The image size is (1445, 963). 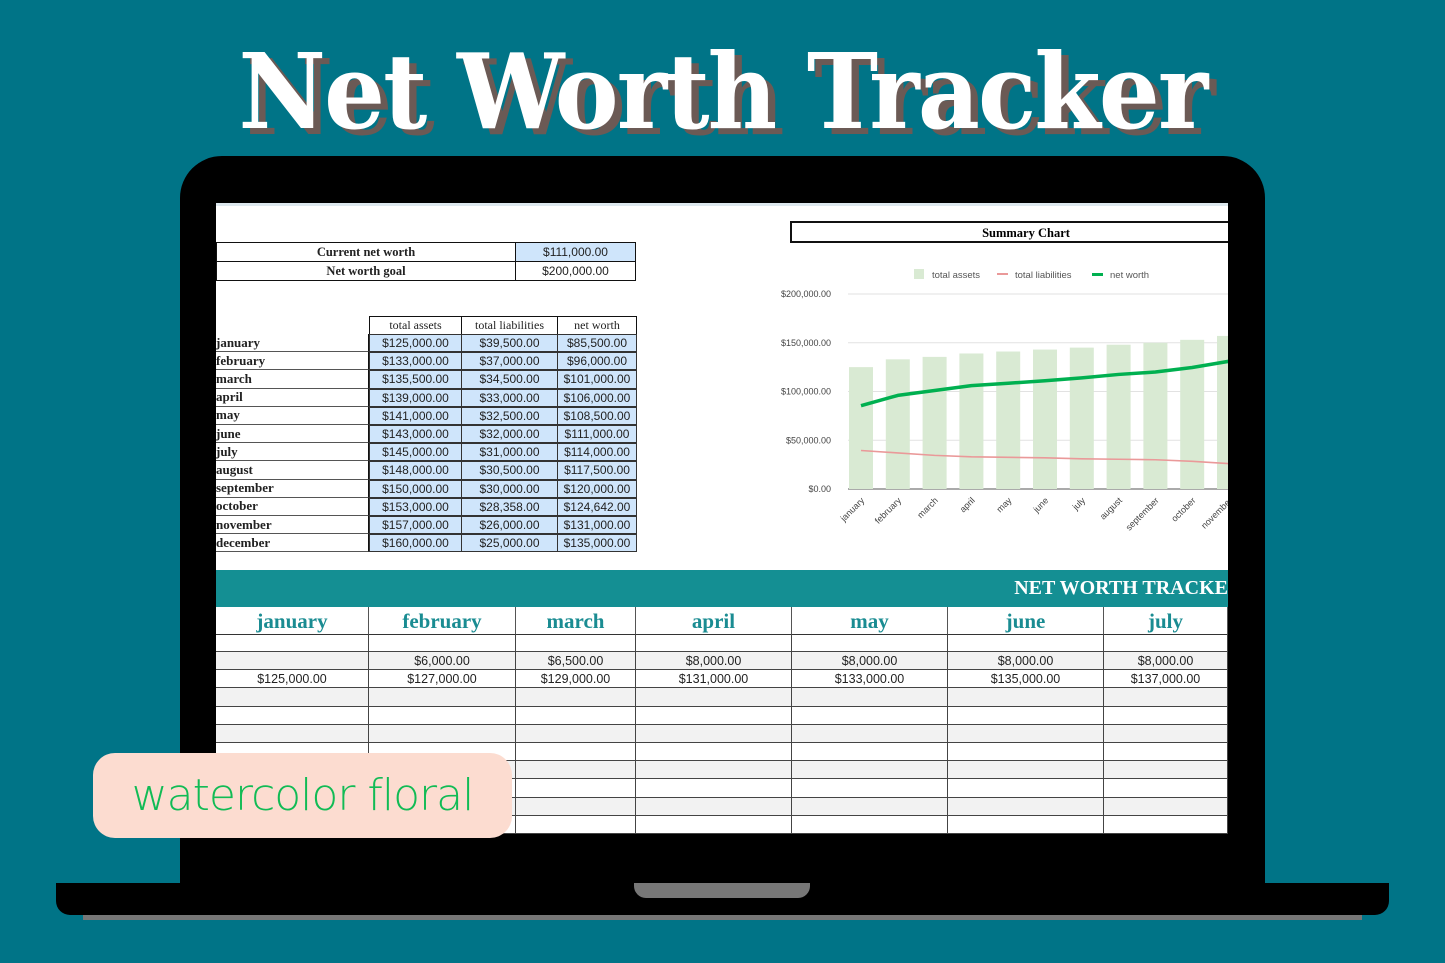 I want to click on tracker-cell: $129,000.00, so click(x=576, y=679).